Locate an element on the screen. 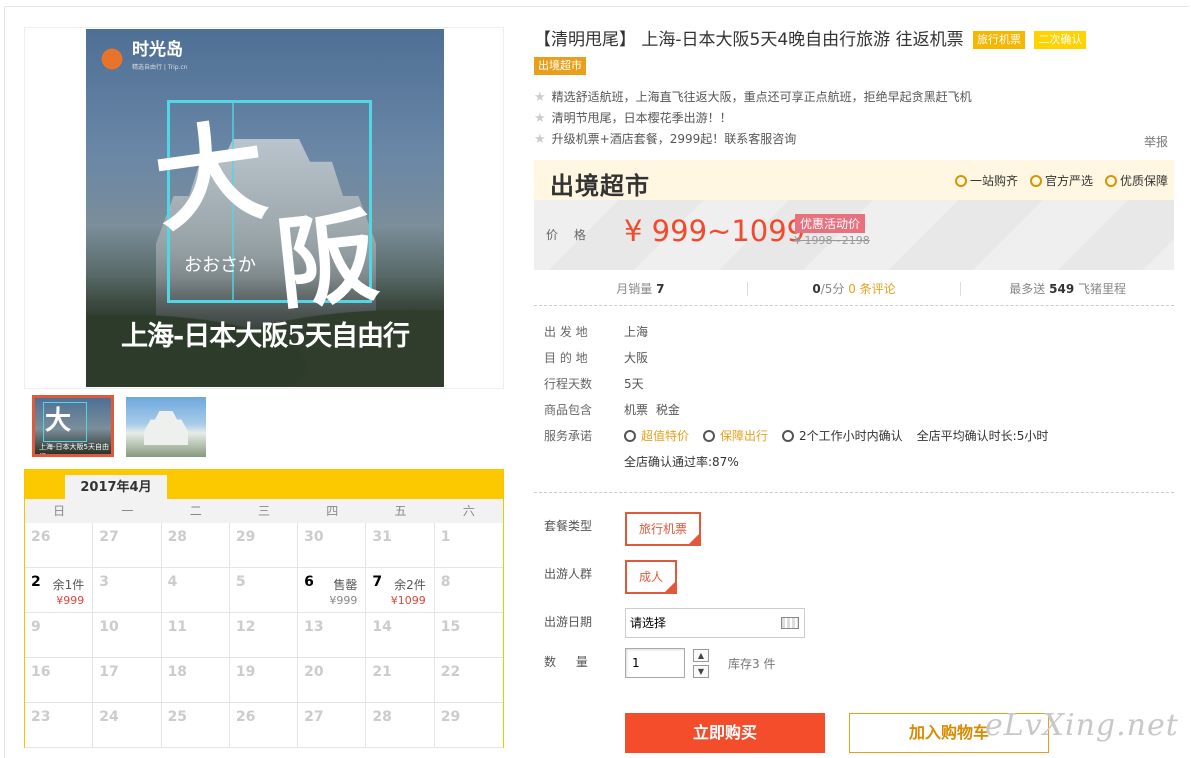  thumbnail-strip: 大 上海-日本大阪5天自由行 is located at coordinates (119, 426).